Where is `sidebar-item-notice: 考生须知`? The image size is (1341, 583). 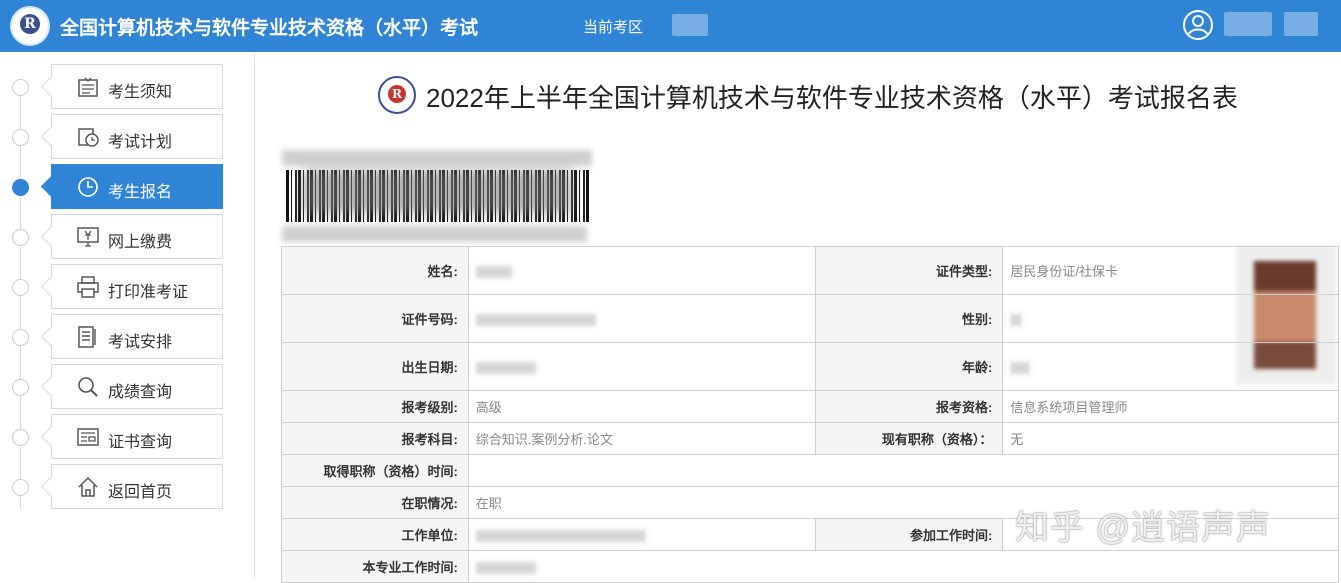
sidebar-item-notice: 考生须知 is located at coordinates (137, 86).